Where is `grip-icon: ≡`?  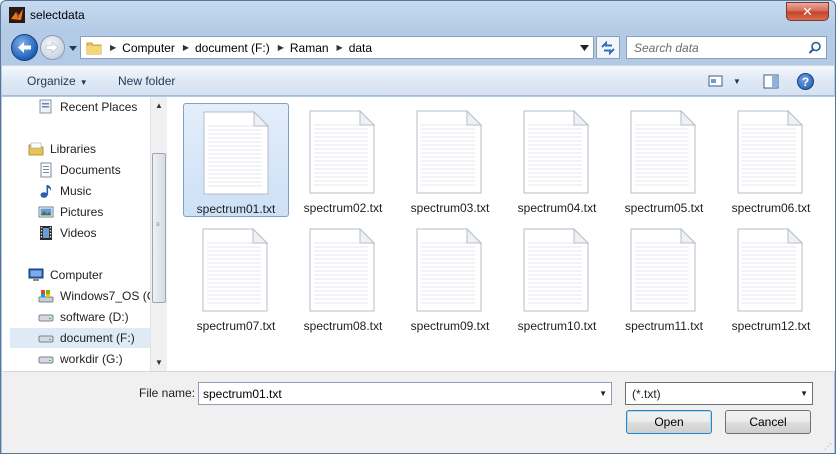 grip-icon: ≡ is located at coordinates (158, 225).